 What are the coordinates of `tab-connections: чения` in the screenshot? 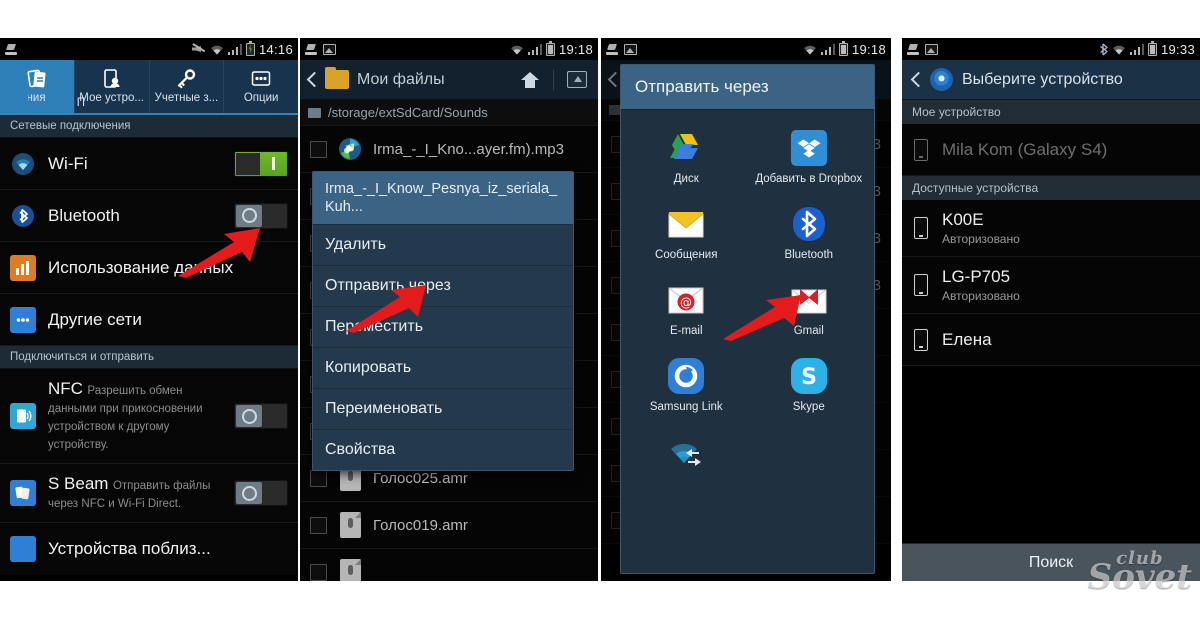 It's located at (37, 86).